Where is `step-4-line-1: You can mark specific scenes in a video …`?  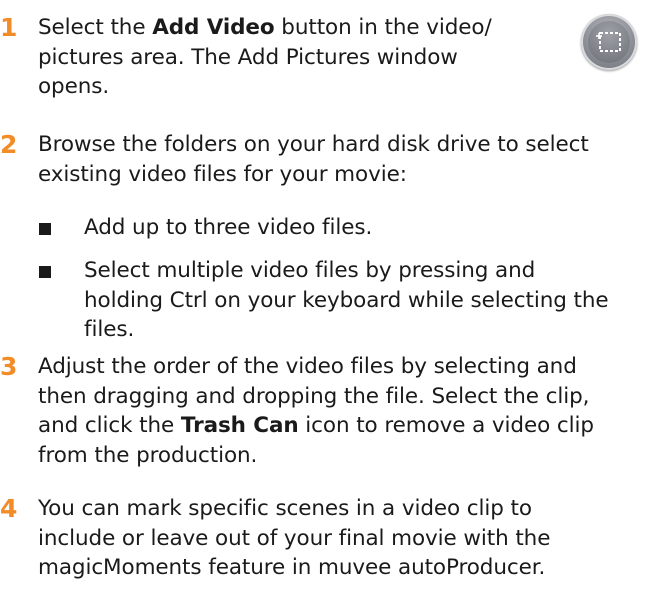
step-4-line-1: You can mark specific scenes in a video … is located at coordinates (285, 508).